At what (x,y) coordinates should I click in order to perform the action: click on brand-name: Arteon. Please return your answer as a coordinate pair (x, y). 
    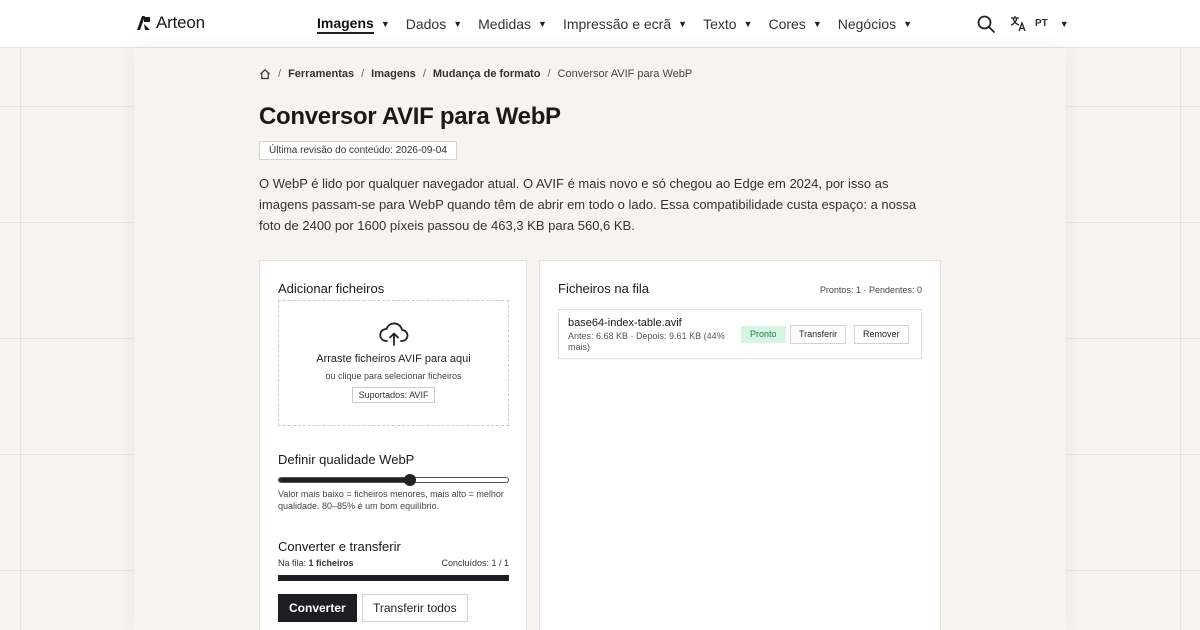
    Looking at the image, I should click on (180, 22).